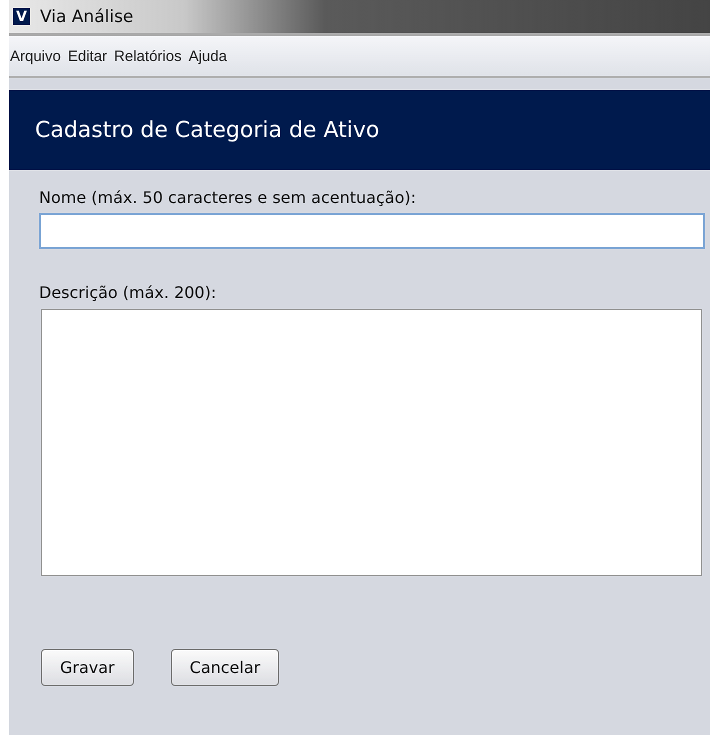 The image size is (710, 735). What do you see at coordinates (35, 56) in the screenshot?
I see `menu-item: Arquivo` at bounding box center [35, 56].